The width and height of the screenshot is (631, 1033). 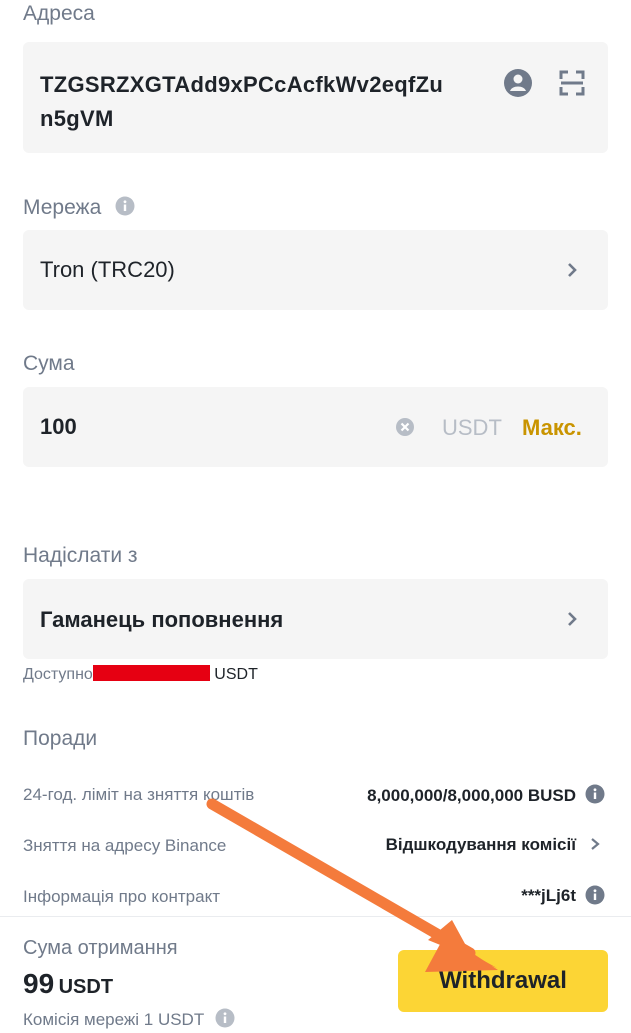 I want to click on limit-value: 8,000,000/8,000,000 BUSD, so click(x=471, y=795).